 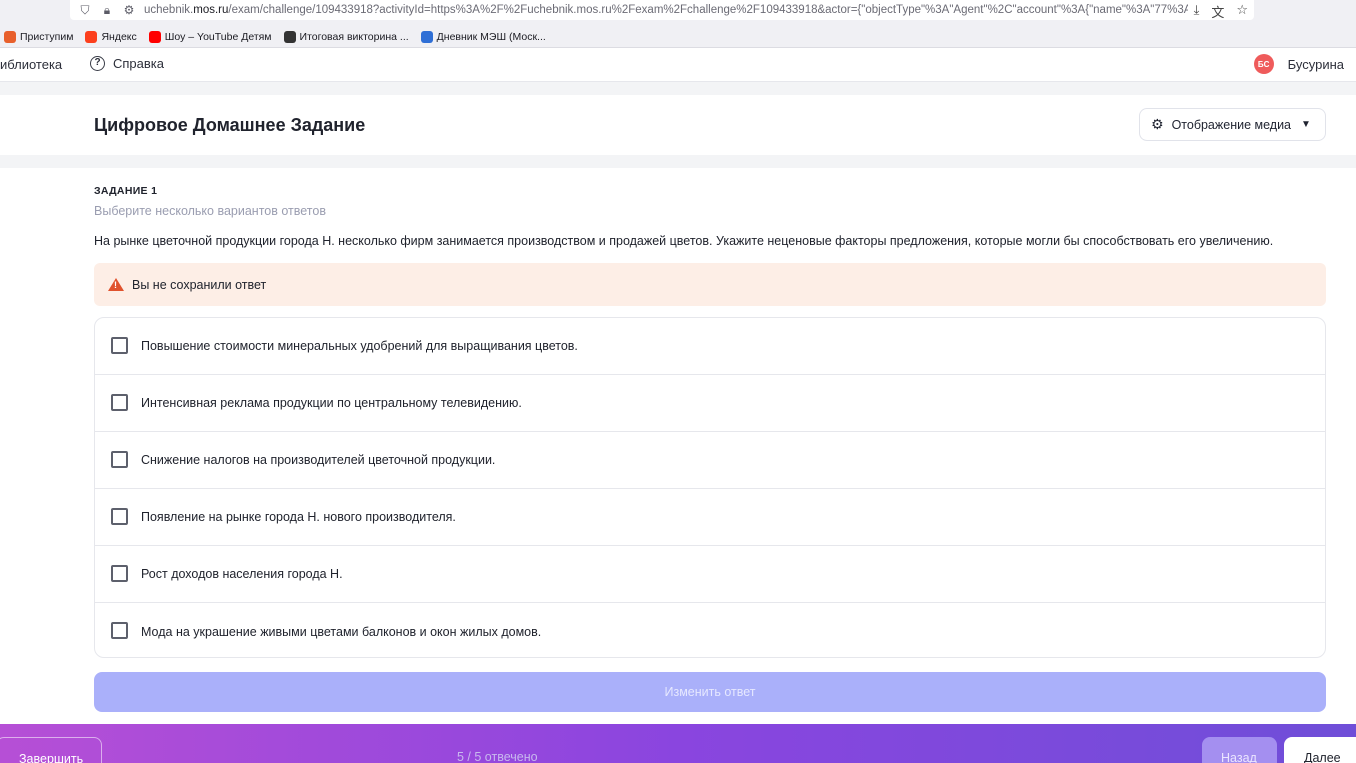 What do you see at coordinates (1157, 124) in the screenshot?
I see `gear-icon: ⚙` at bounding box center [1157, 124].